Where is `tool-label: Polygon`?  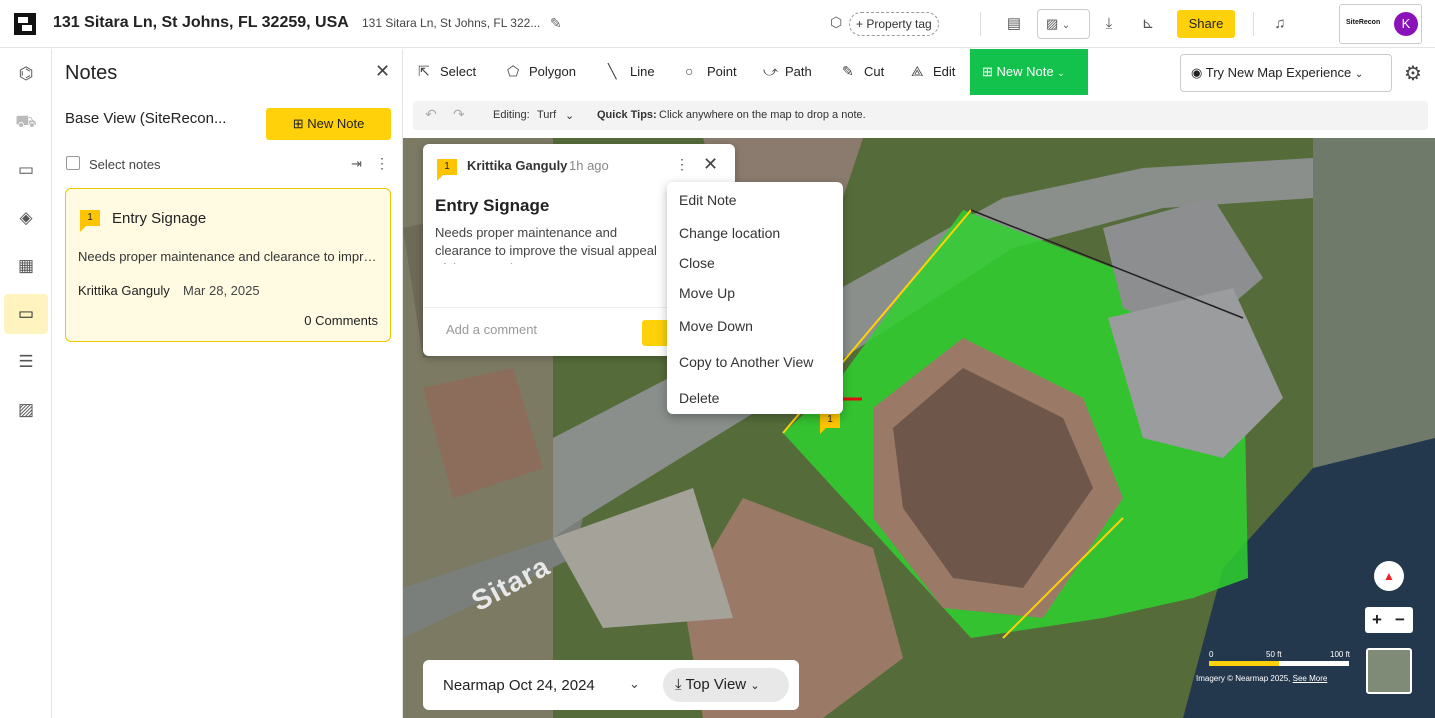 tool-label: Polygon is located at coordinates (552, 71).